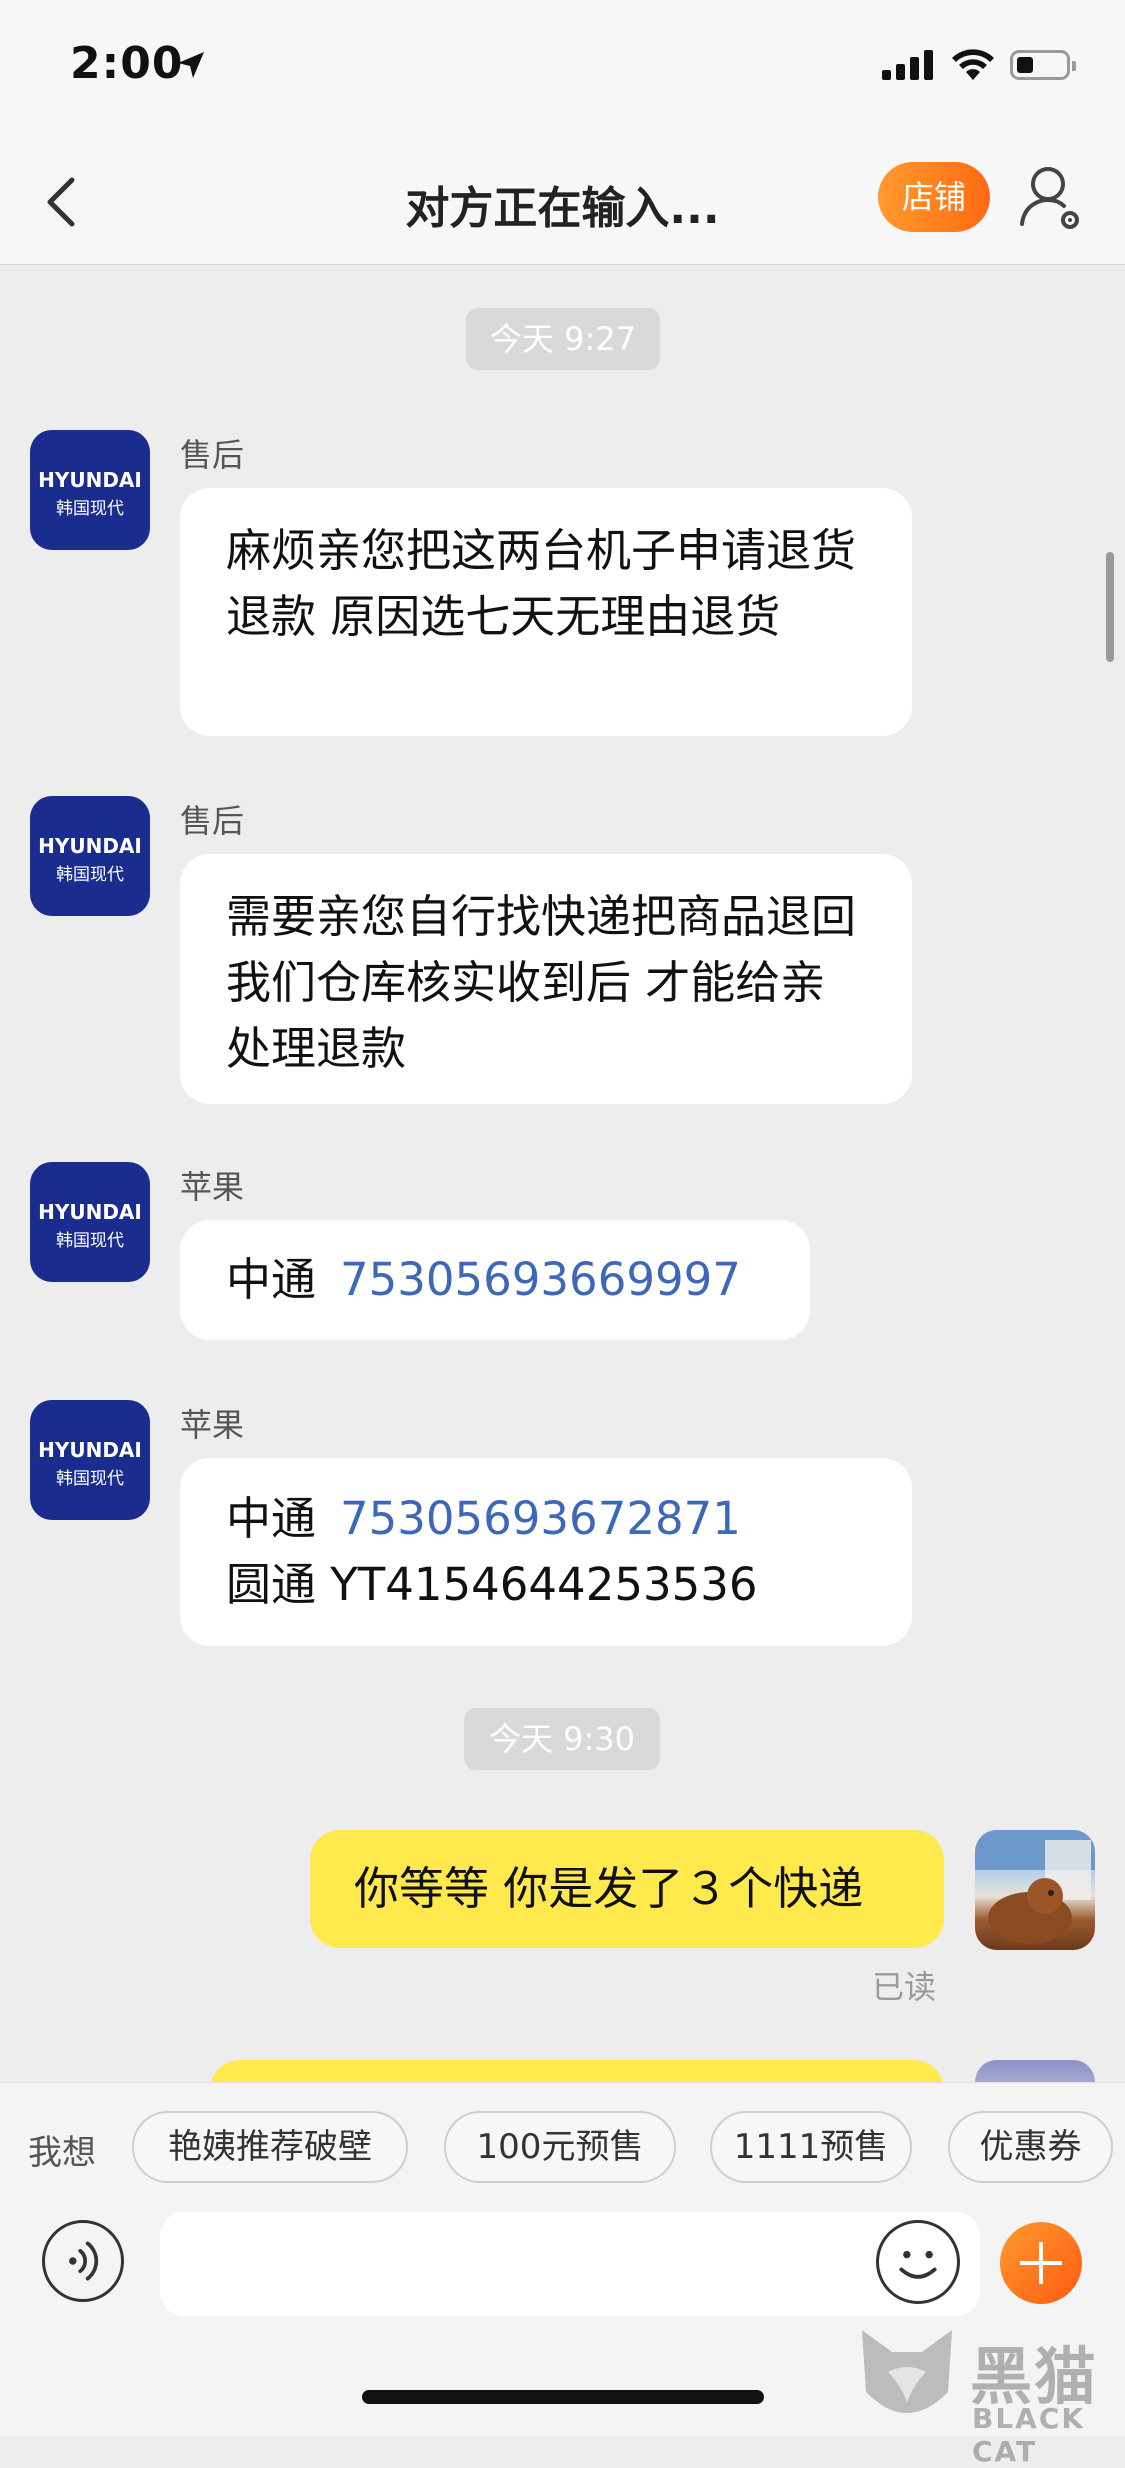 This screenshot has width=1125, height=2468. I want to click on home-indicator, so click(563, 2397).